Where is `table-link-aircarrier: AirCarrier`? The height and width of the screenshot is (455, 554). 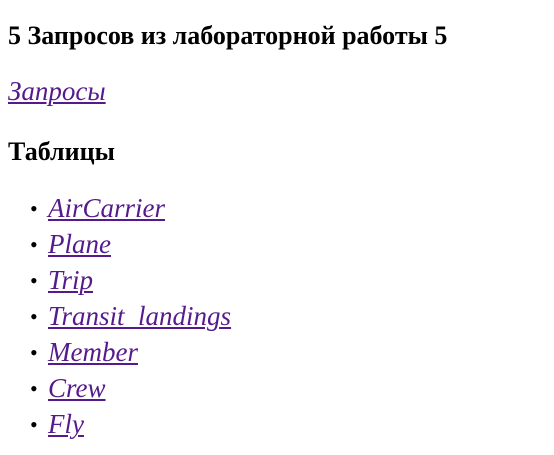
table-link-aircarrier: AirCarrier is located at coordinates (106, 208).